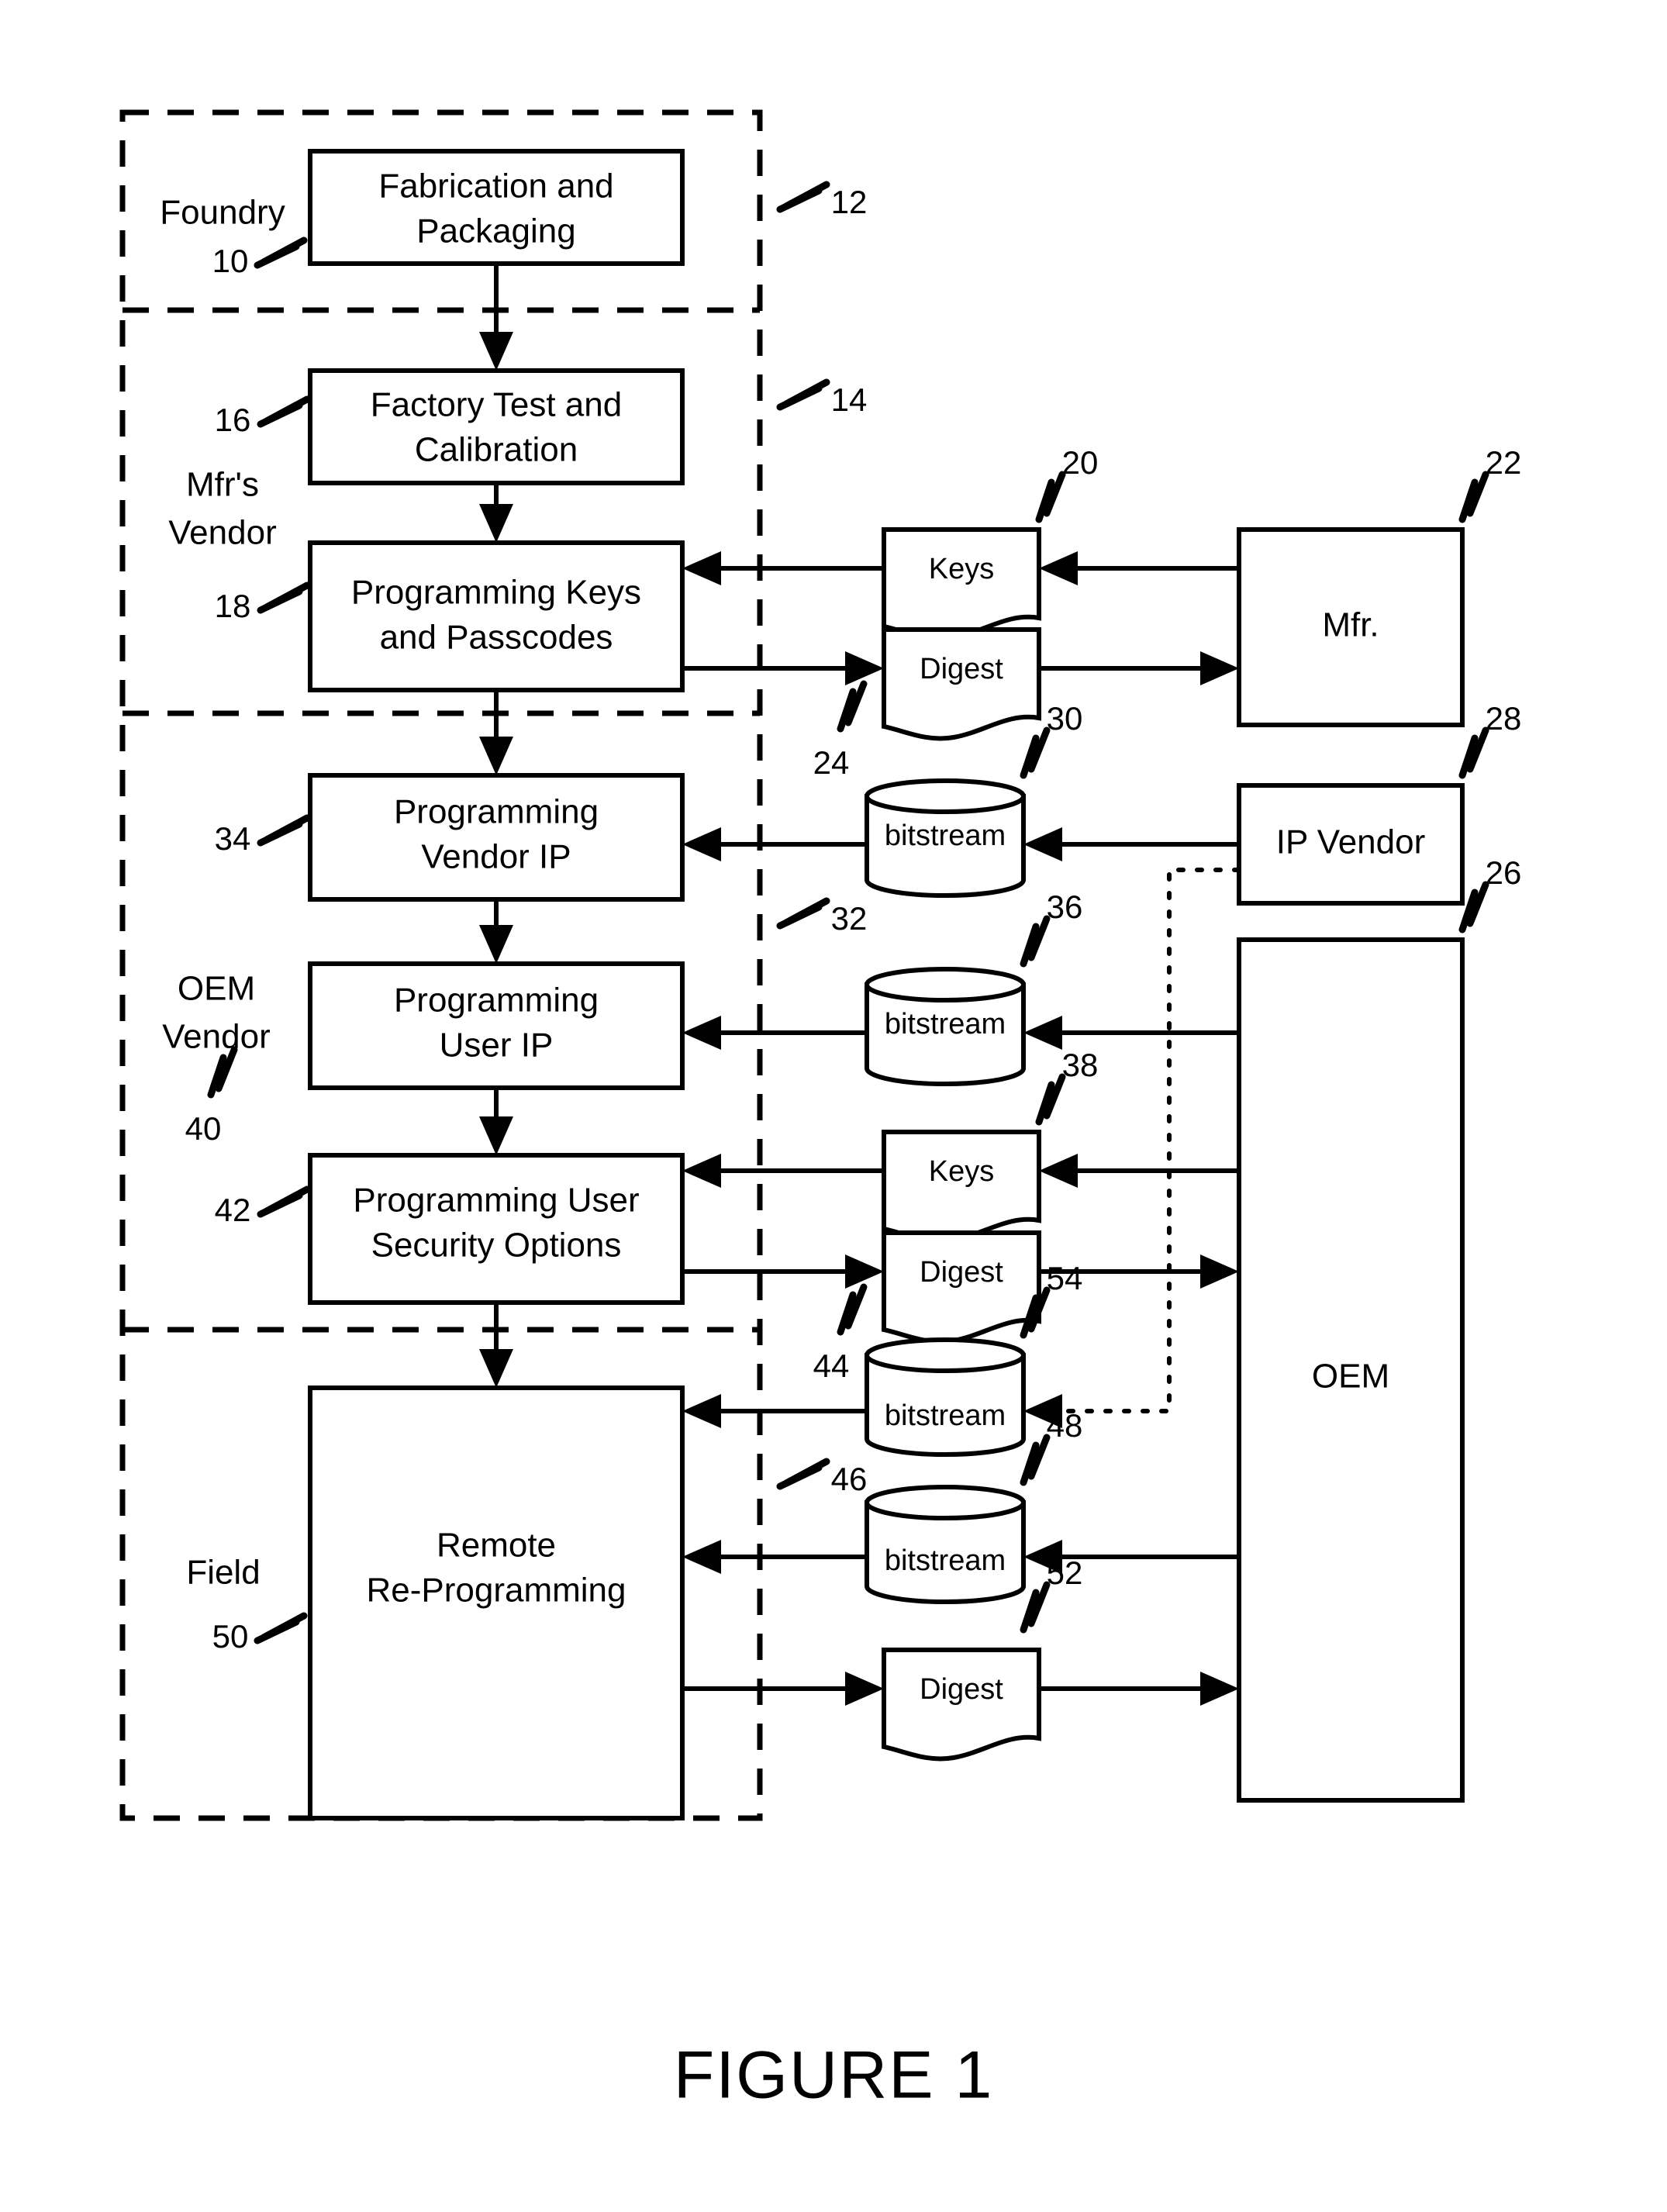 The width and height of the screenshot is (1667, 2212). What do you see at coordinates (233, 838) in the screenshot?
I see `ref-num-34: 34` at bounding box center [233, 838].